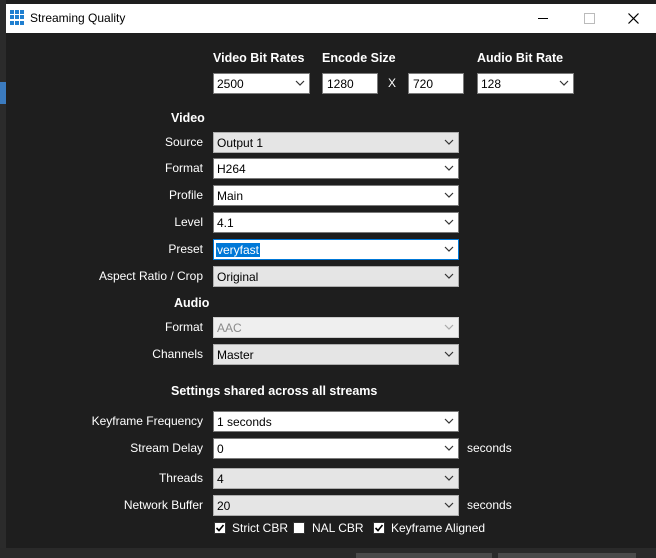  What do you see at coordinates (336, 354) in the screenshot?
I see `channels-select: Master` at bounding box center [336, 354].